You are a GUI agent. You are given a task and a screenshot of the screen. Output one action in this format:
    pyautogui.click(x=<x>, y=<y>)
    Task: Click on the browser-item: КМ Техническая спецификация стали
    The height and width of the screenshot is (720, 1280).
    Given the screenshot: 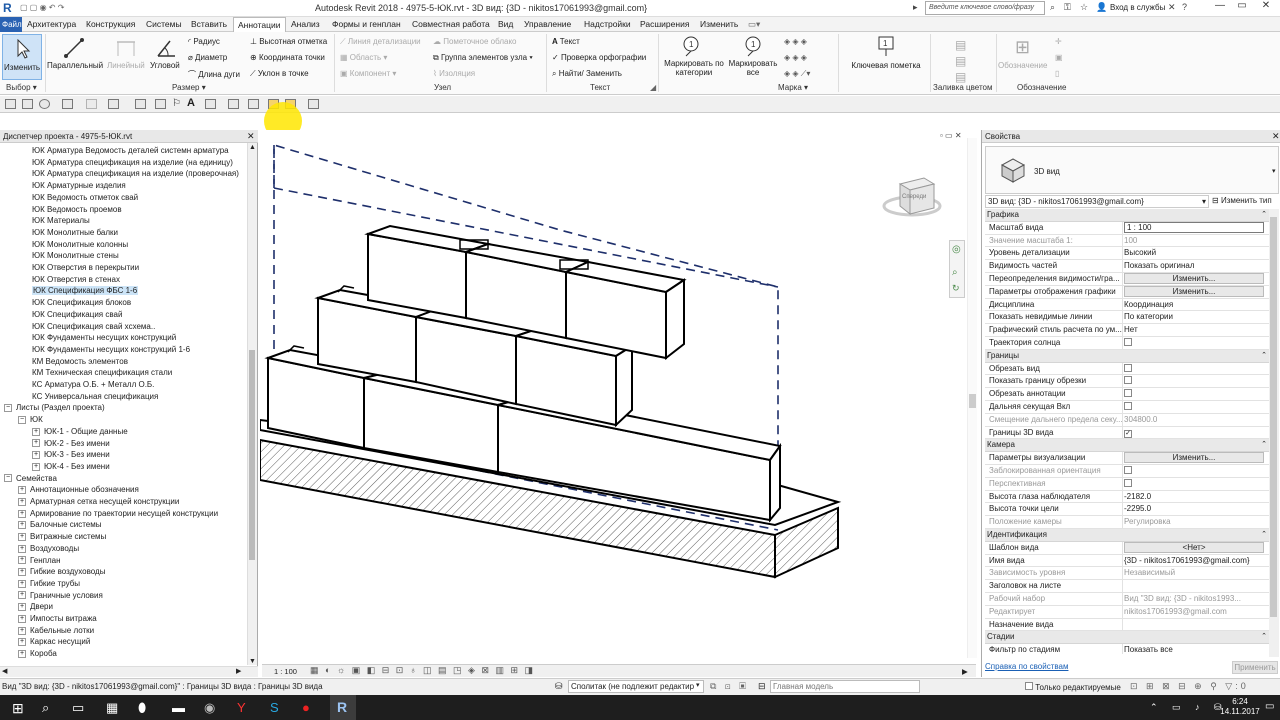 What is the action you would take?
    pyautogui.click(x=102, y=373)
    